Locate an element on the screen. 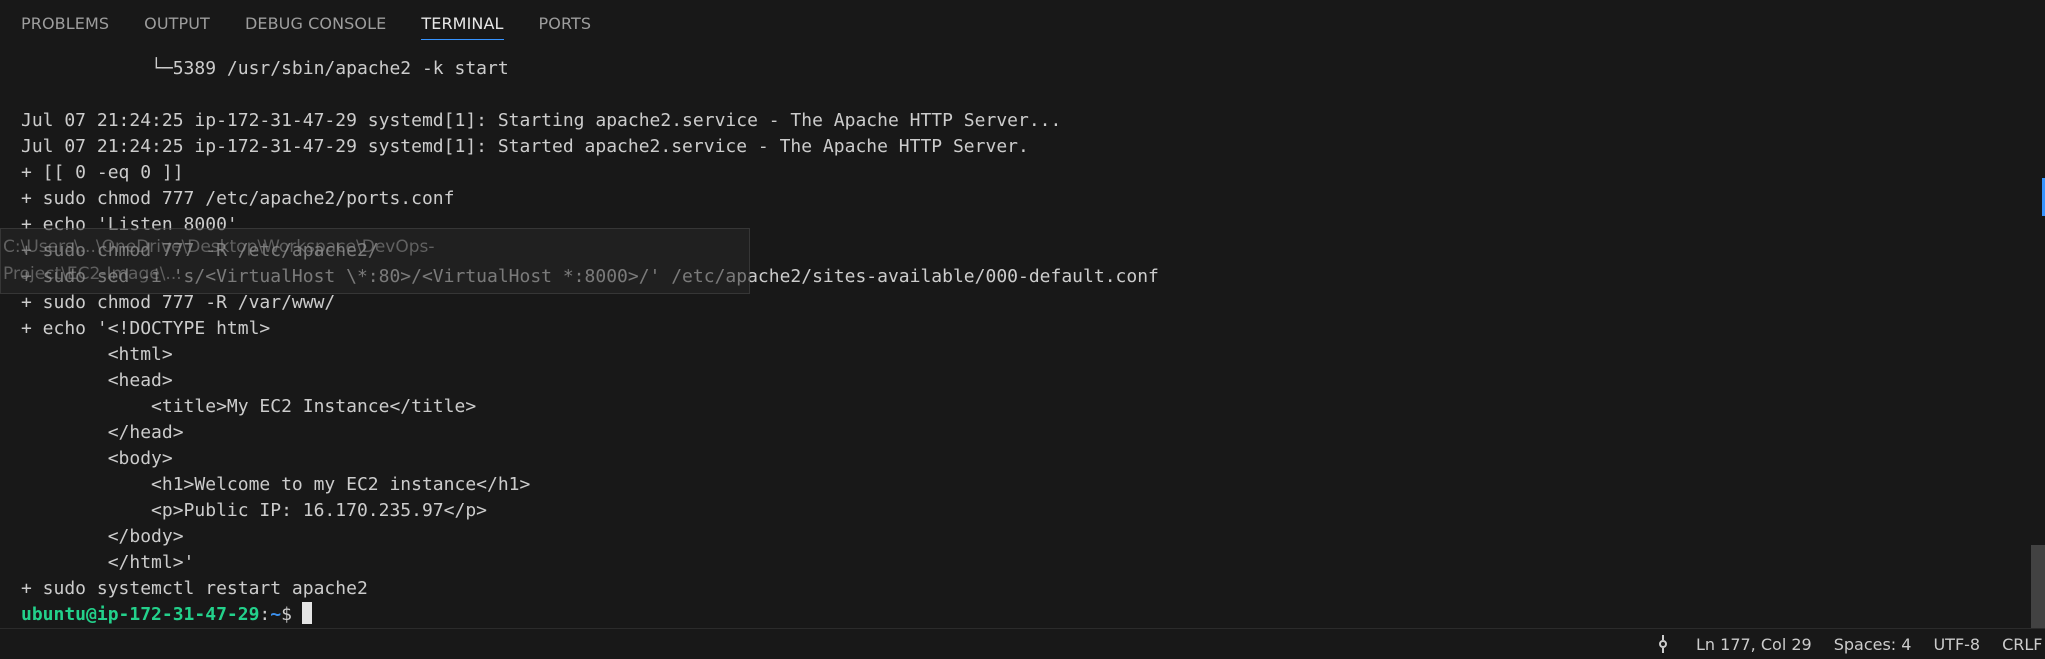 This screenshot has width=2045, height=659. prompt-user-host: ubuntu@ip-172-31-47-29 is located at coordinates (140, 614).